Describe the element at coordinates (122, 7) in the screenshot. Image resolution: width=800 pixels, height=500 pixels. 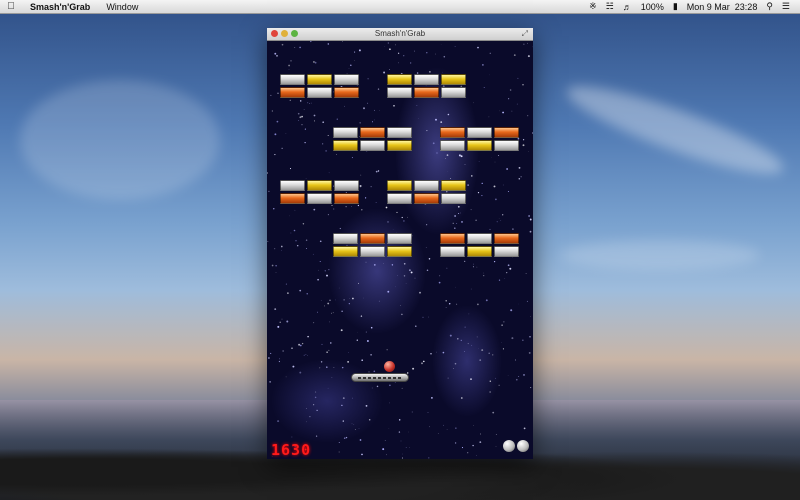
I see `window-menu: Window` at that location.